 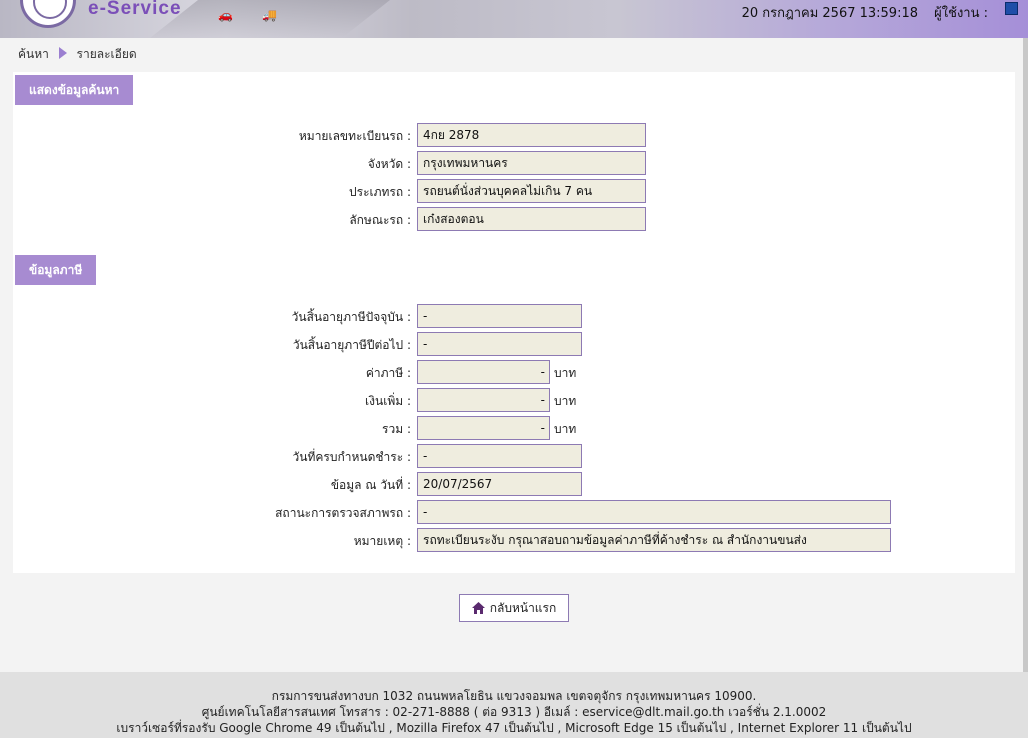 I want to click on header-info: 20 กรกฎาคม 2567 13:59:18 ผู้ใช้งาน :, so click(x=859, y=12).